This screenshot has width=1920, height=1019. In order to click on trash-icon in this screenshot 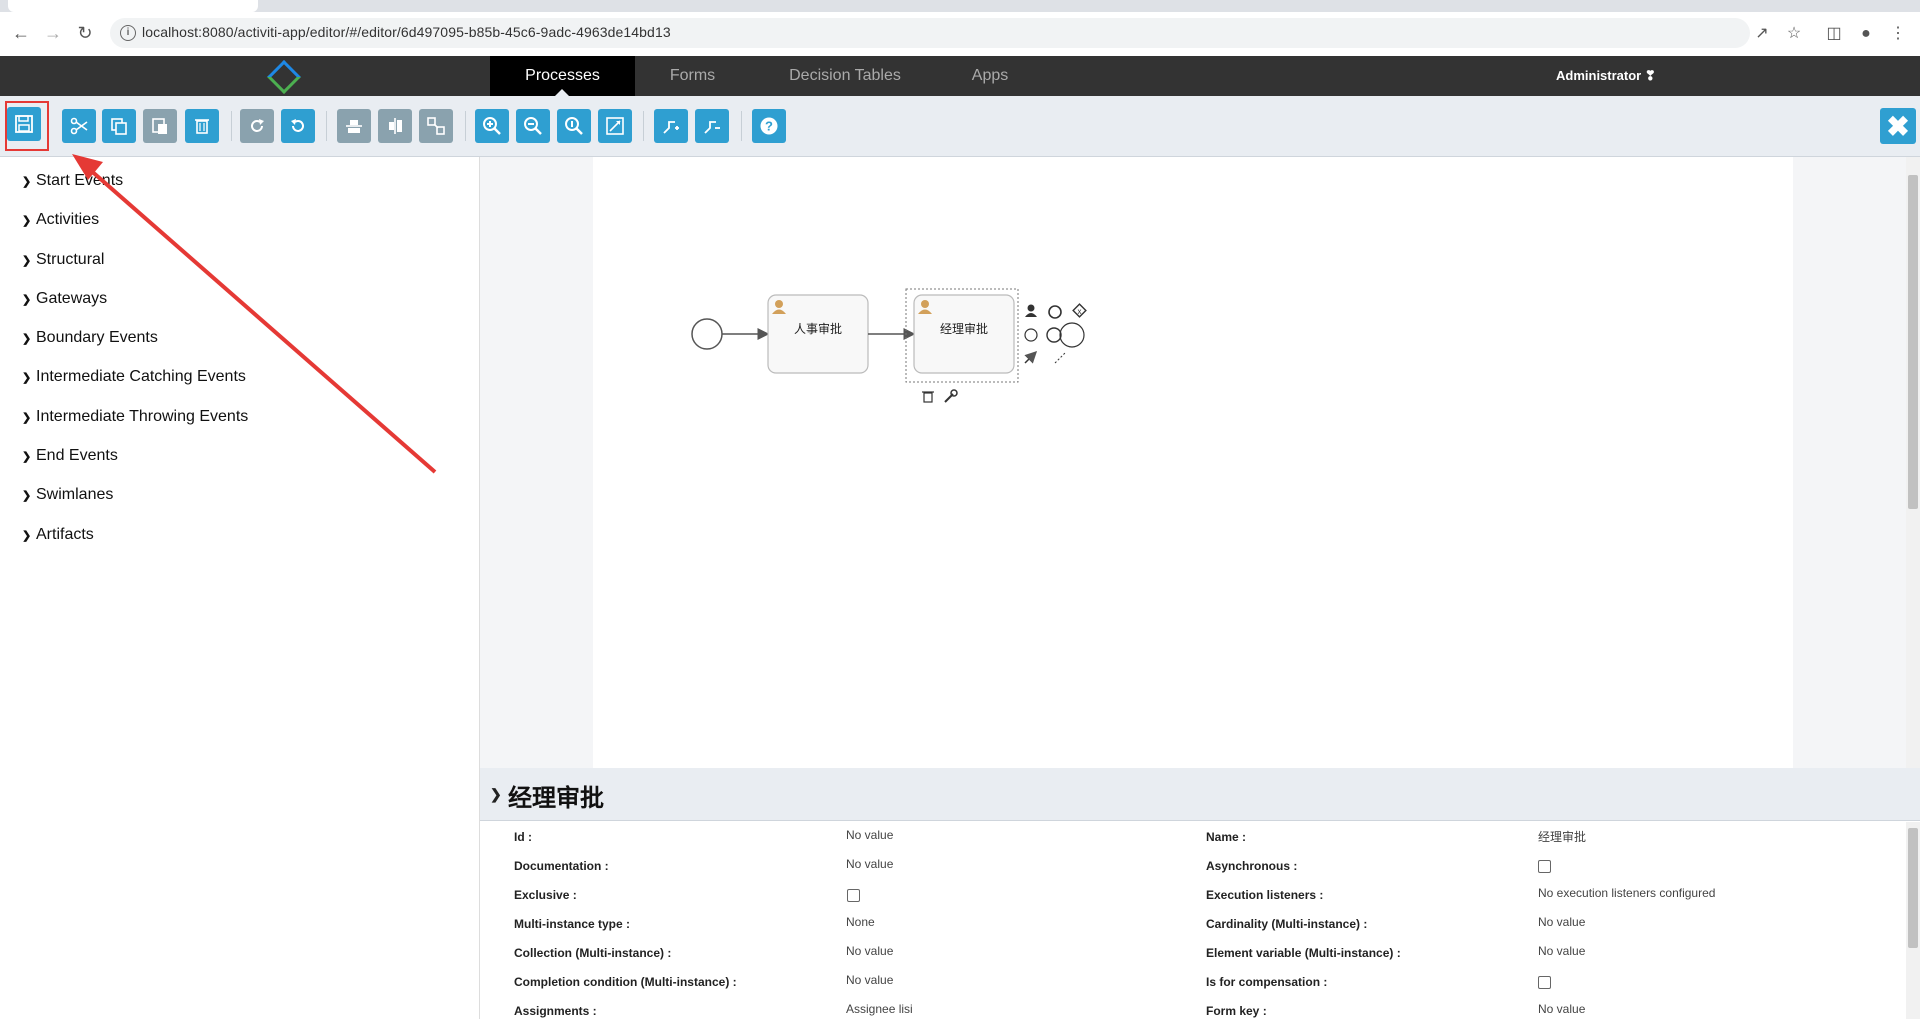, I will do `click(202, 126)`.